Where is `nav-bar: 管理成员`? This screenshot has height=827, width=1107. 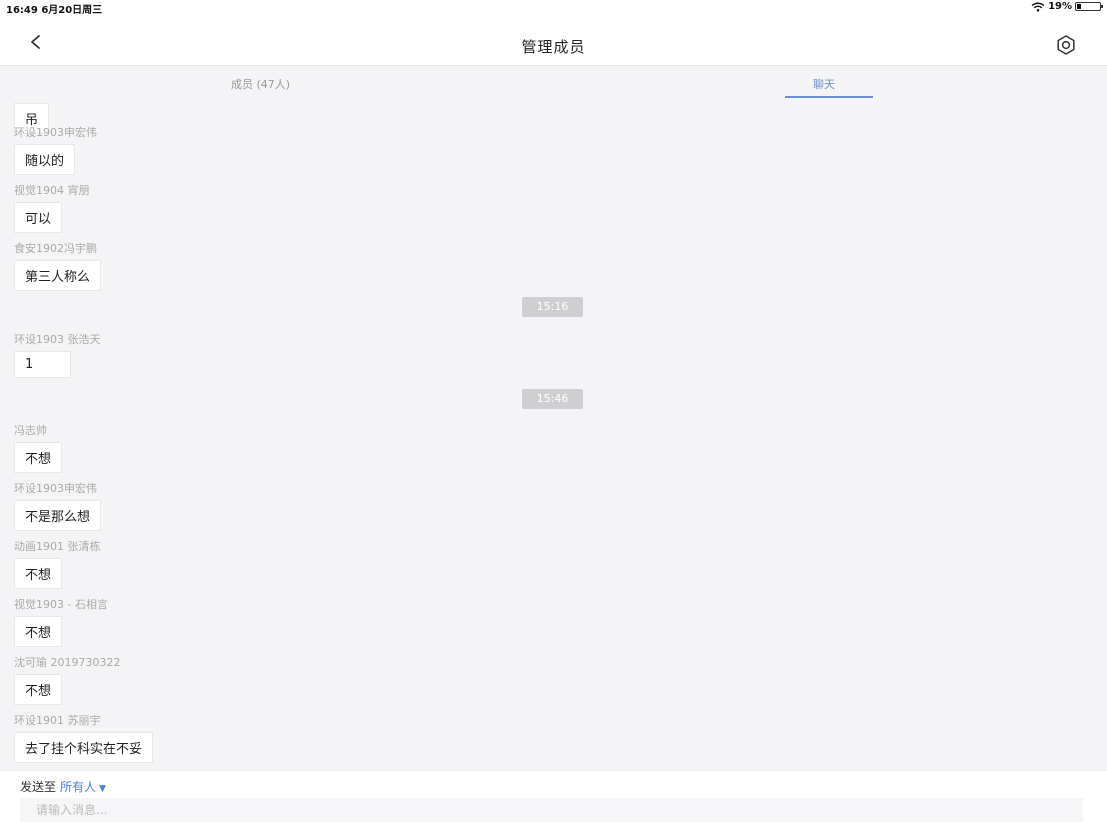 nav-bar: 管理成员 is located at coordinates (553, 40).